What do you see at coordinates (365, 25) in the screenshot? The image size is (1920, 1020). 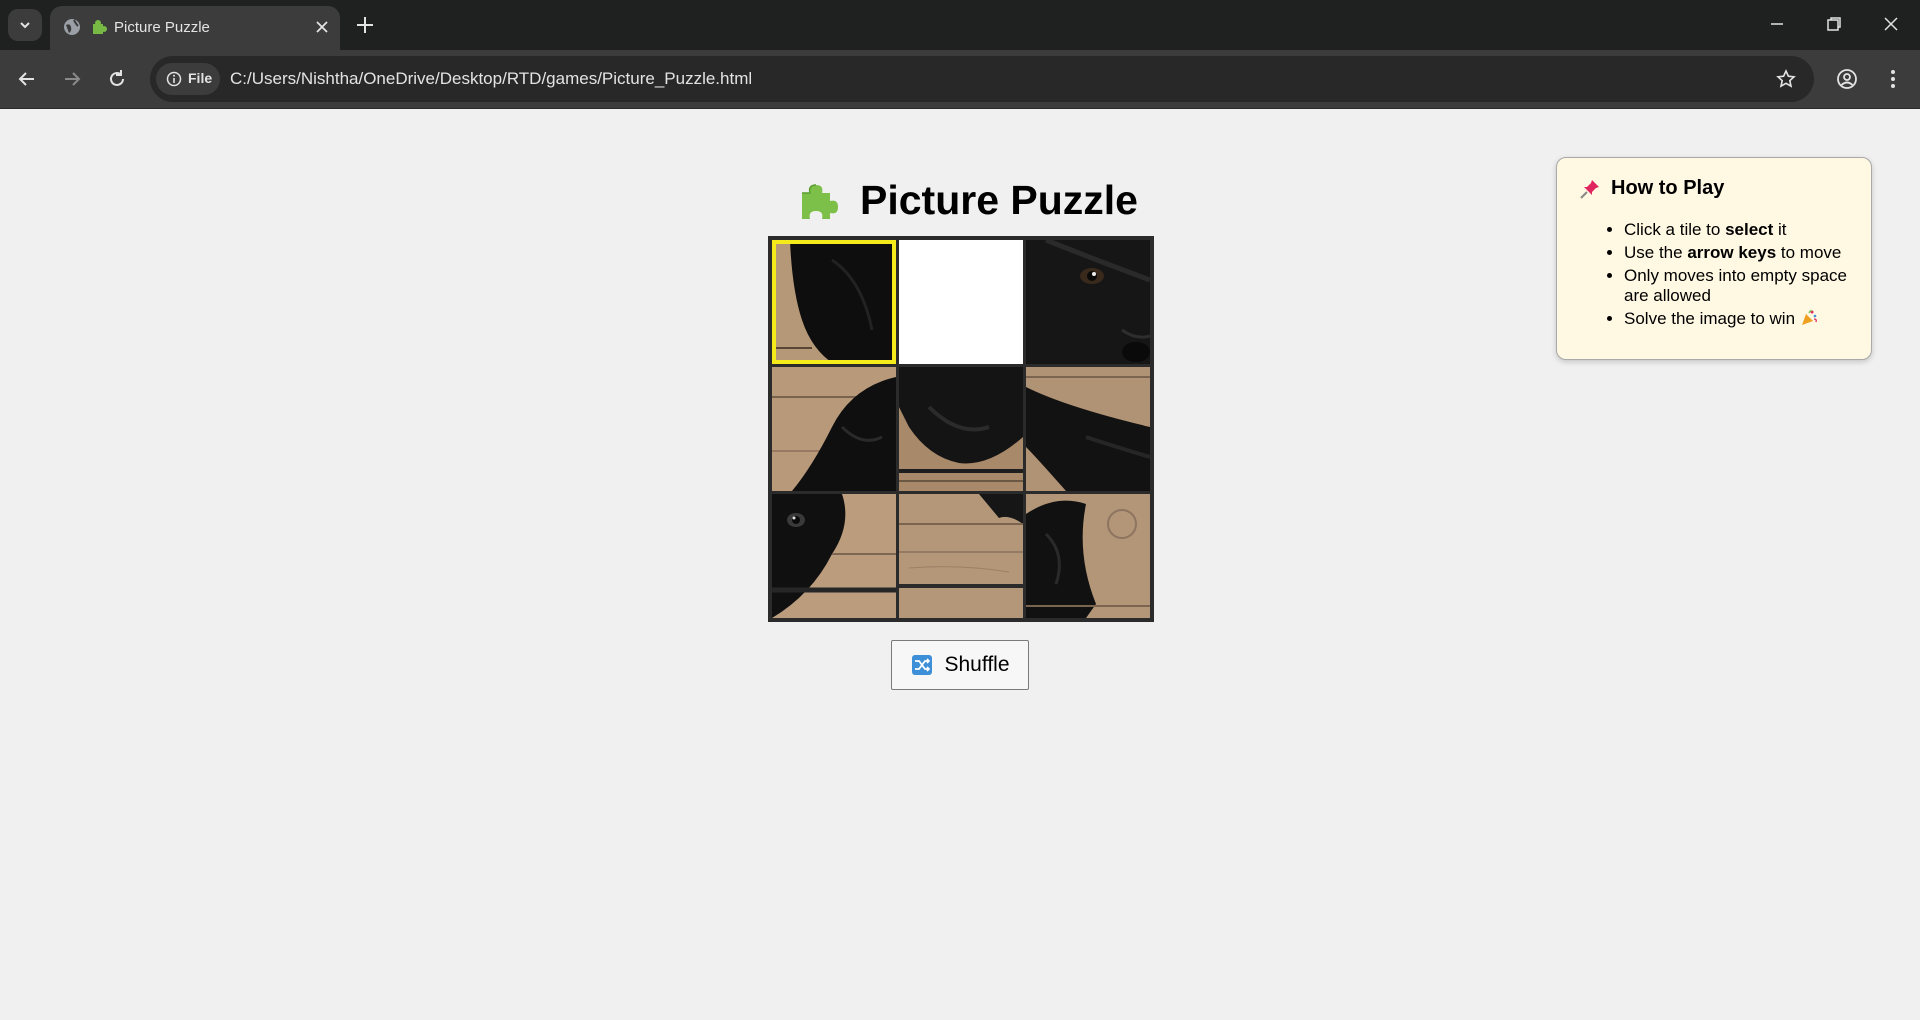 I see `new-tab-icon` at bounding box center [365, 25].